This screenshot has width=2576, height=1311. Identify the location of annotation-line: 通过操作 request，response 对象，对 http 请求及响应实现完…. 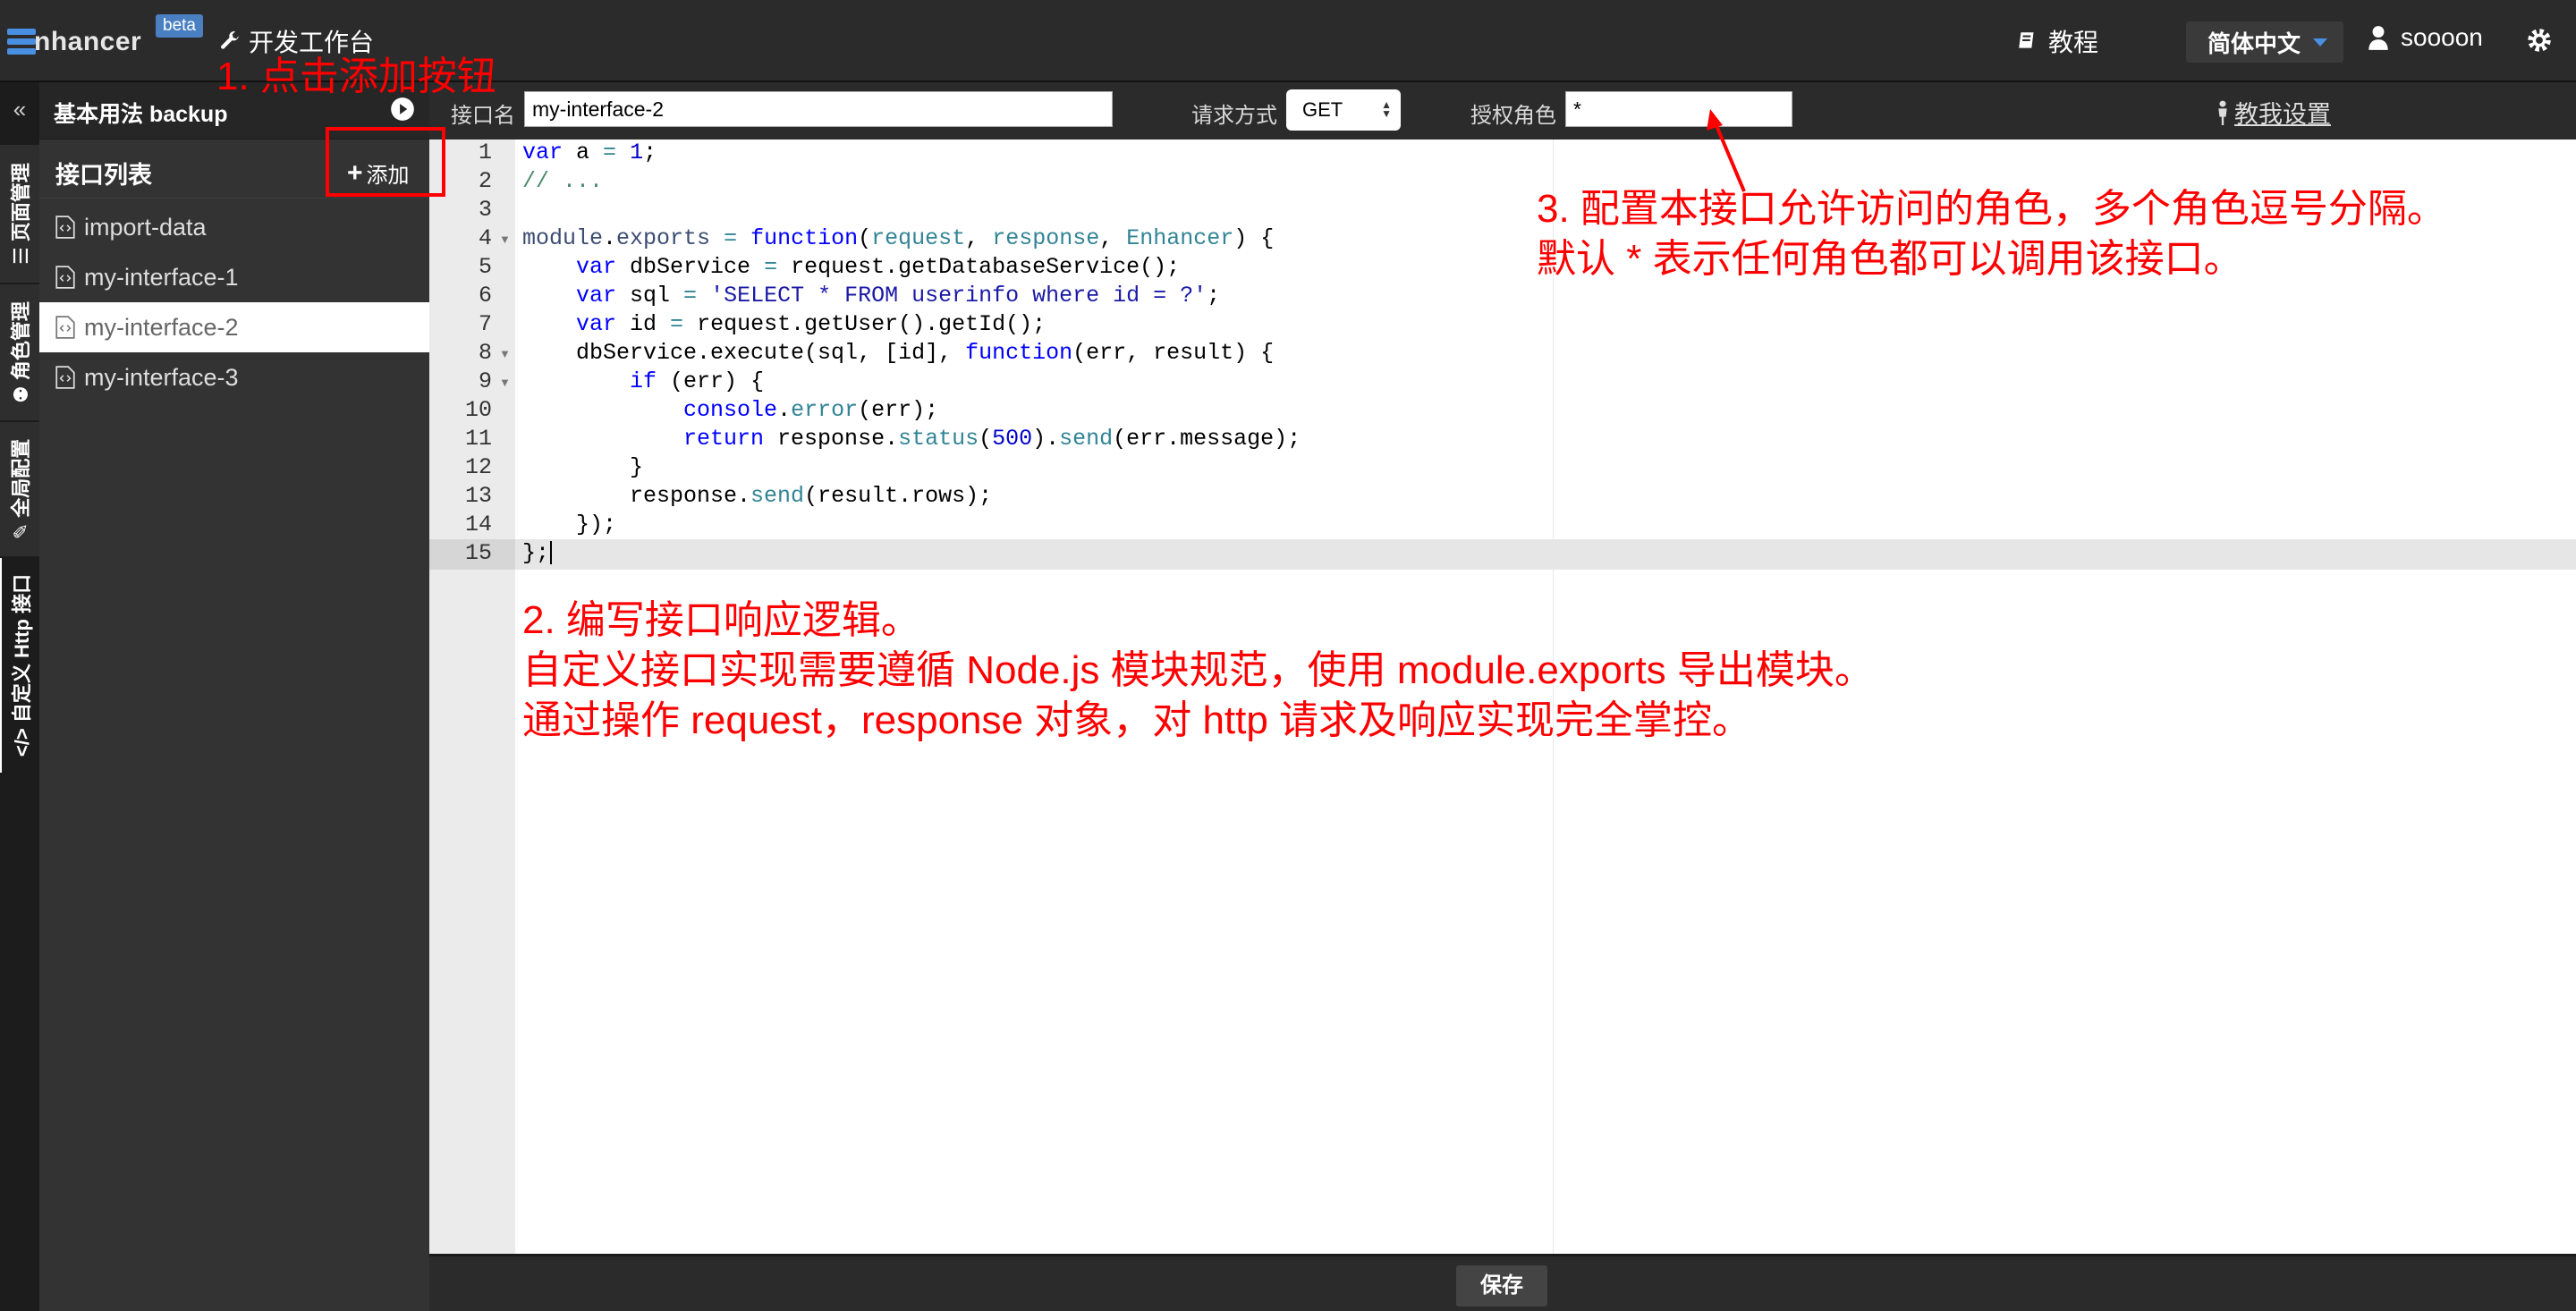
(1137, 720).